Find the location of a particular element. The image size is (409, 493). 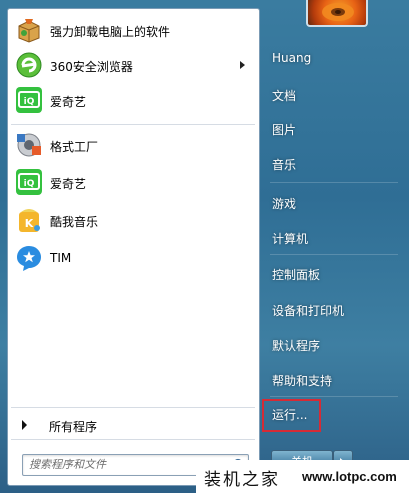

user-picture is located at coordinates (337, 13).